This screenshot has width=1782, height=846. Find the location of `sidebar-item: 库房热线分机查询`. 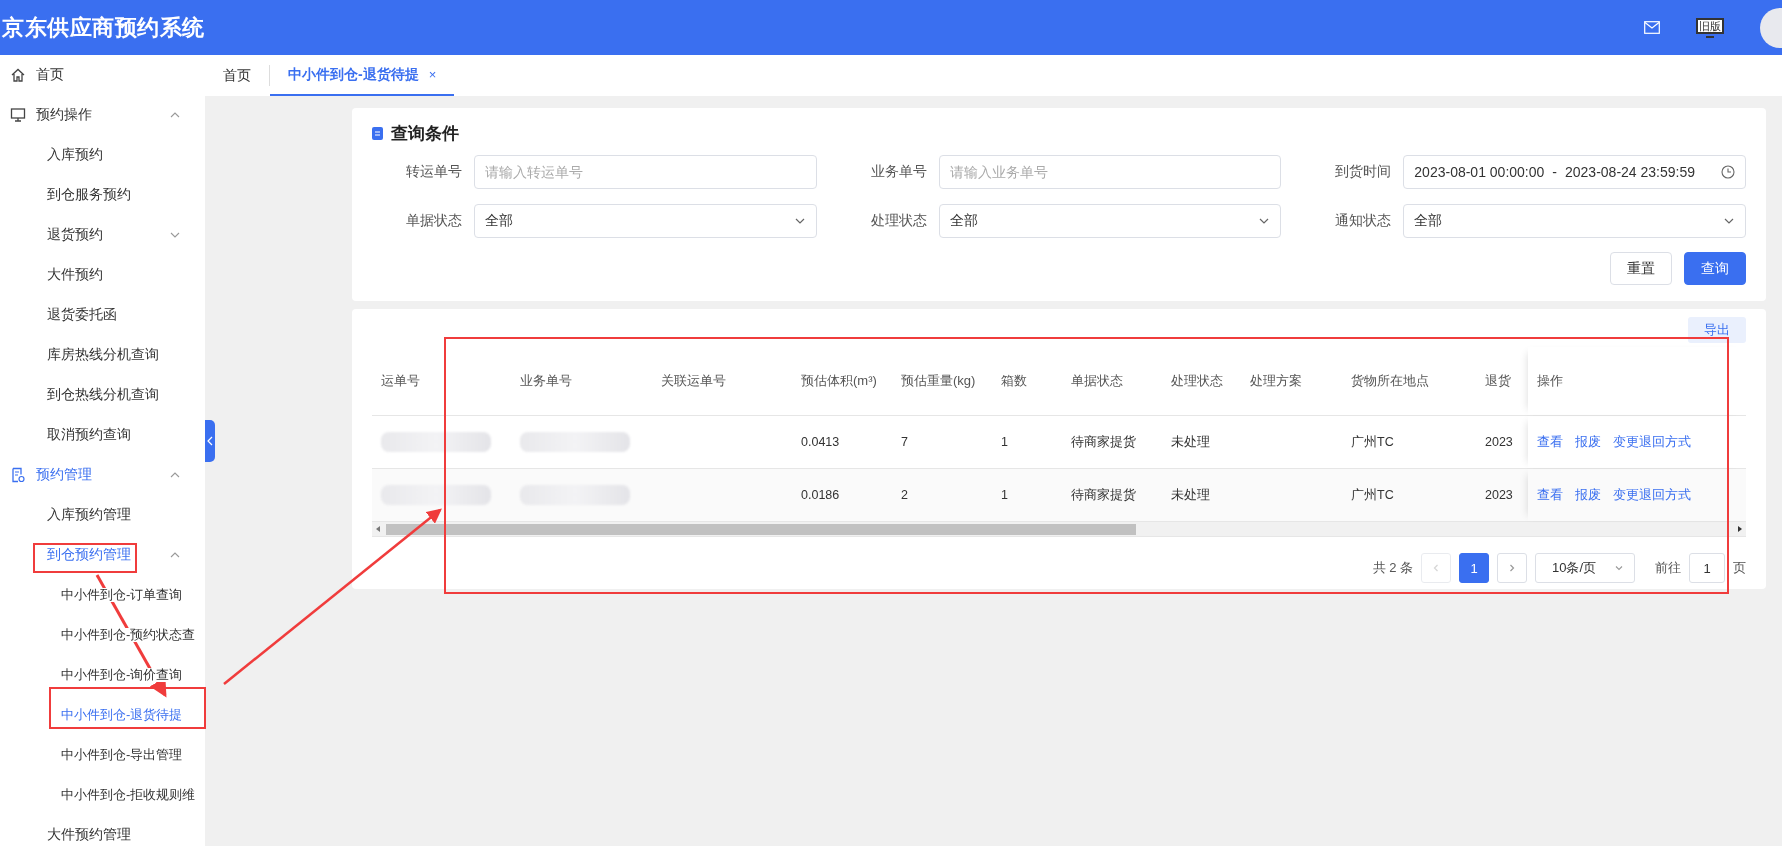

sidebar-item: 库房热线分机查询 is located at coordinates (102, 355).